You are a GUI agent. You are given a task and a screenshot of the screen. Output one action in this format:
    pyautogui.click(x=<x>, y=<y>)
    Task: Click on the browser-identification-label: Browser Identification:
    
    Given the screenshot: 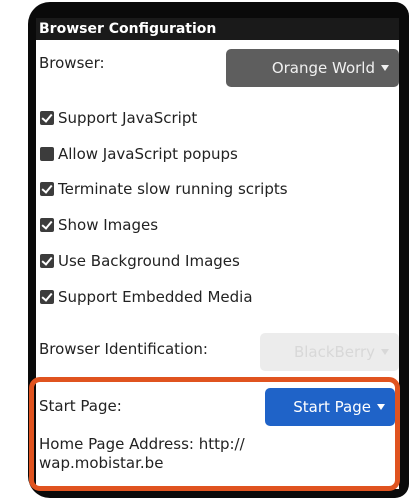 What is the action you would take?
    pyautogui.click(x=123, y=349)
    